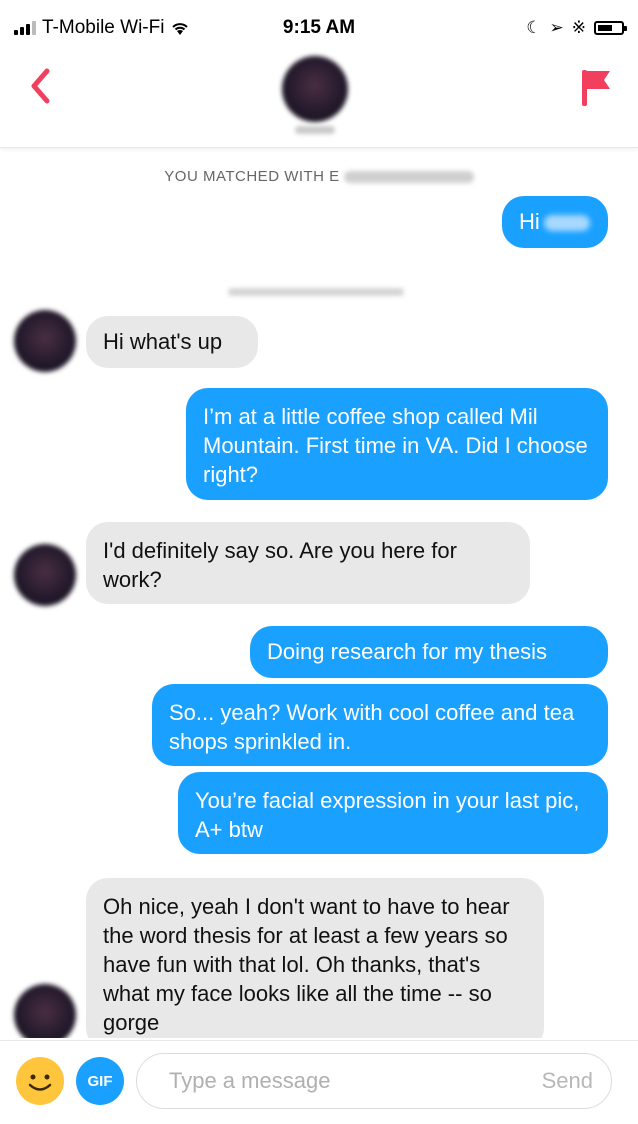 The height and width of the screenshot is (1124, 638). I want to click on message-bubble-received: Hi what's up, so click(172, 342).